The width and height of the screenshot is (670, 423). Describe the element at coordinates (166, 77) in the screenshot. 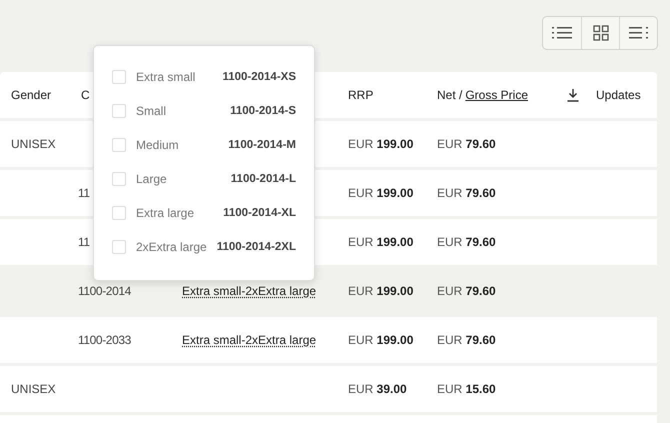

I see `option-label: Extra small` at that location.